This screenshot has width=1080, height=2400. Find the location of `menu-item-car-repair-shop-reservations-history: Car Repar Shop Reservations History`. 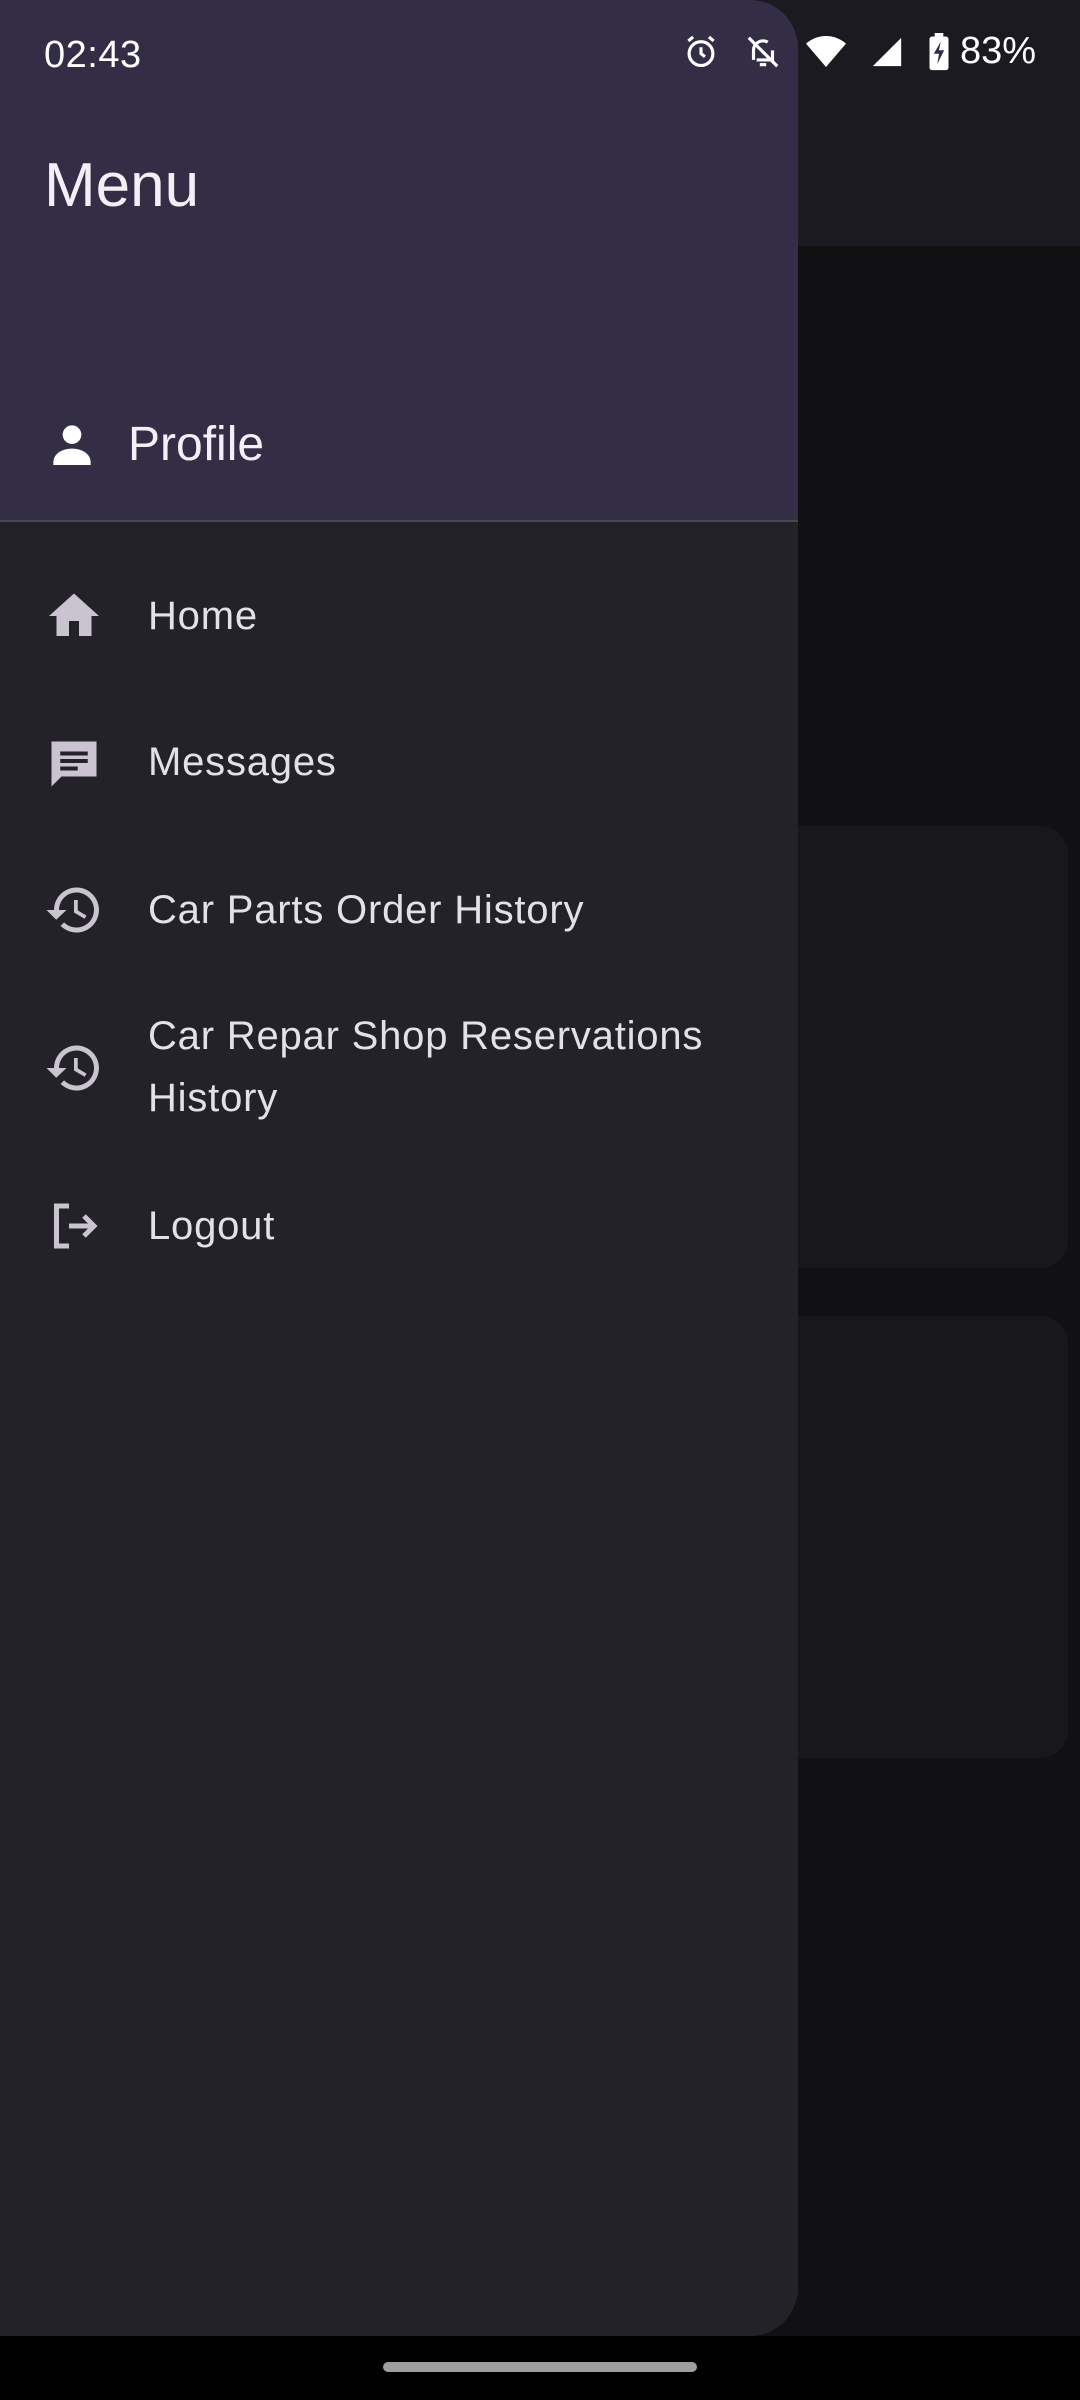

menu-item-car-repair-shop-reservations-history: Car Repar Shop Reservations History is located at coordinates (399, 1068).